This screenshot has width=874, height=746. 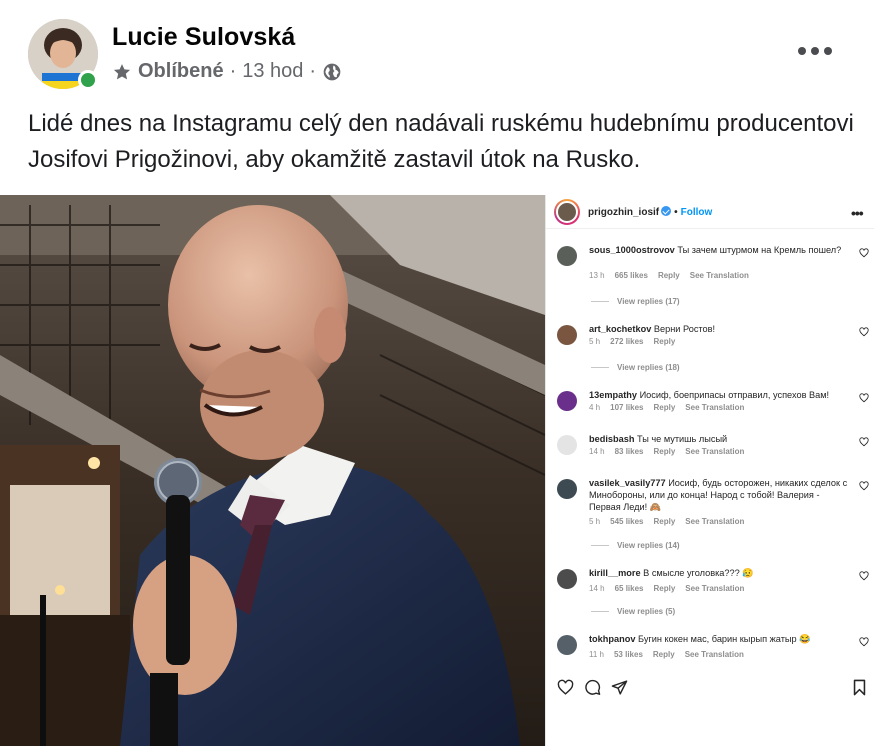 What do you see at coordinates (620, 329) in the screenshot?
I see `comment-username: art_kochetkov` at bounding box center [620, 329].